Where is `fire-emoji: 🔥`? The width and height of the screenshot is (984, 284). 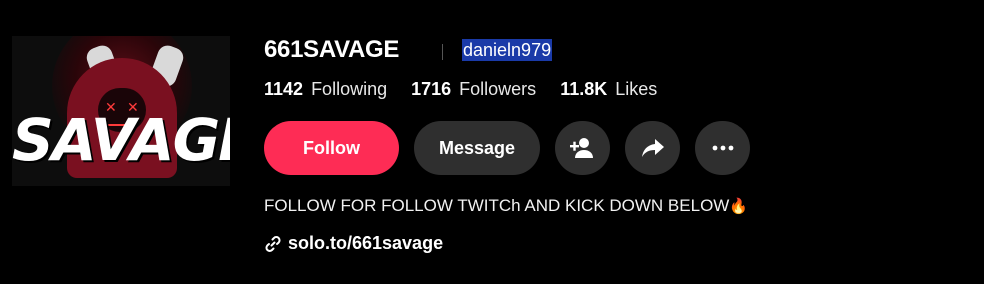
fire-emoji: 🔥 is located at coordinates (739, 206).